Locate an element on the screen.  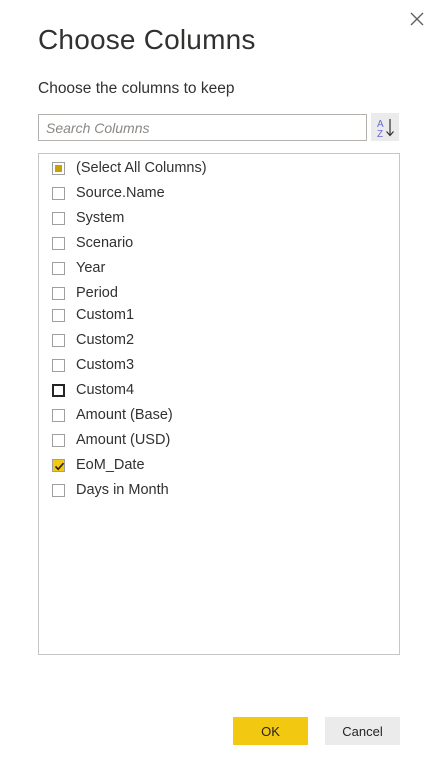
select-all-label: (Select All Columns) is located at coordinates (141, 168).